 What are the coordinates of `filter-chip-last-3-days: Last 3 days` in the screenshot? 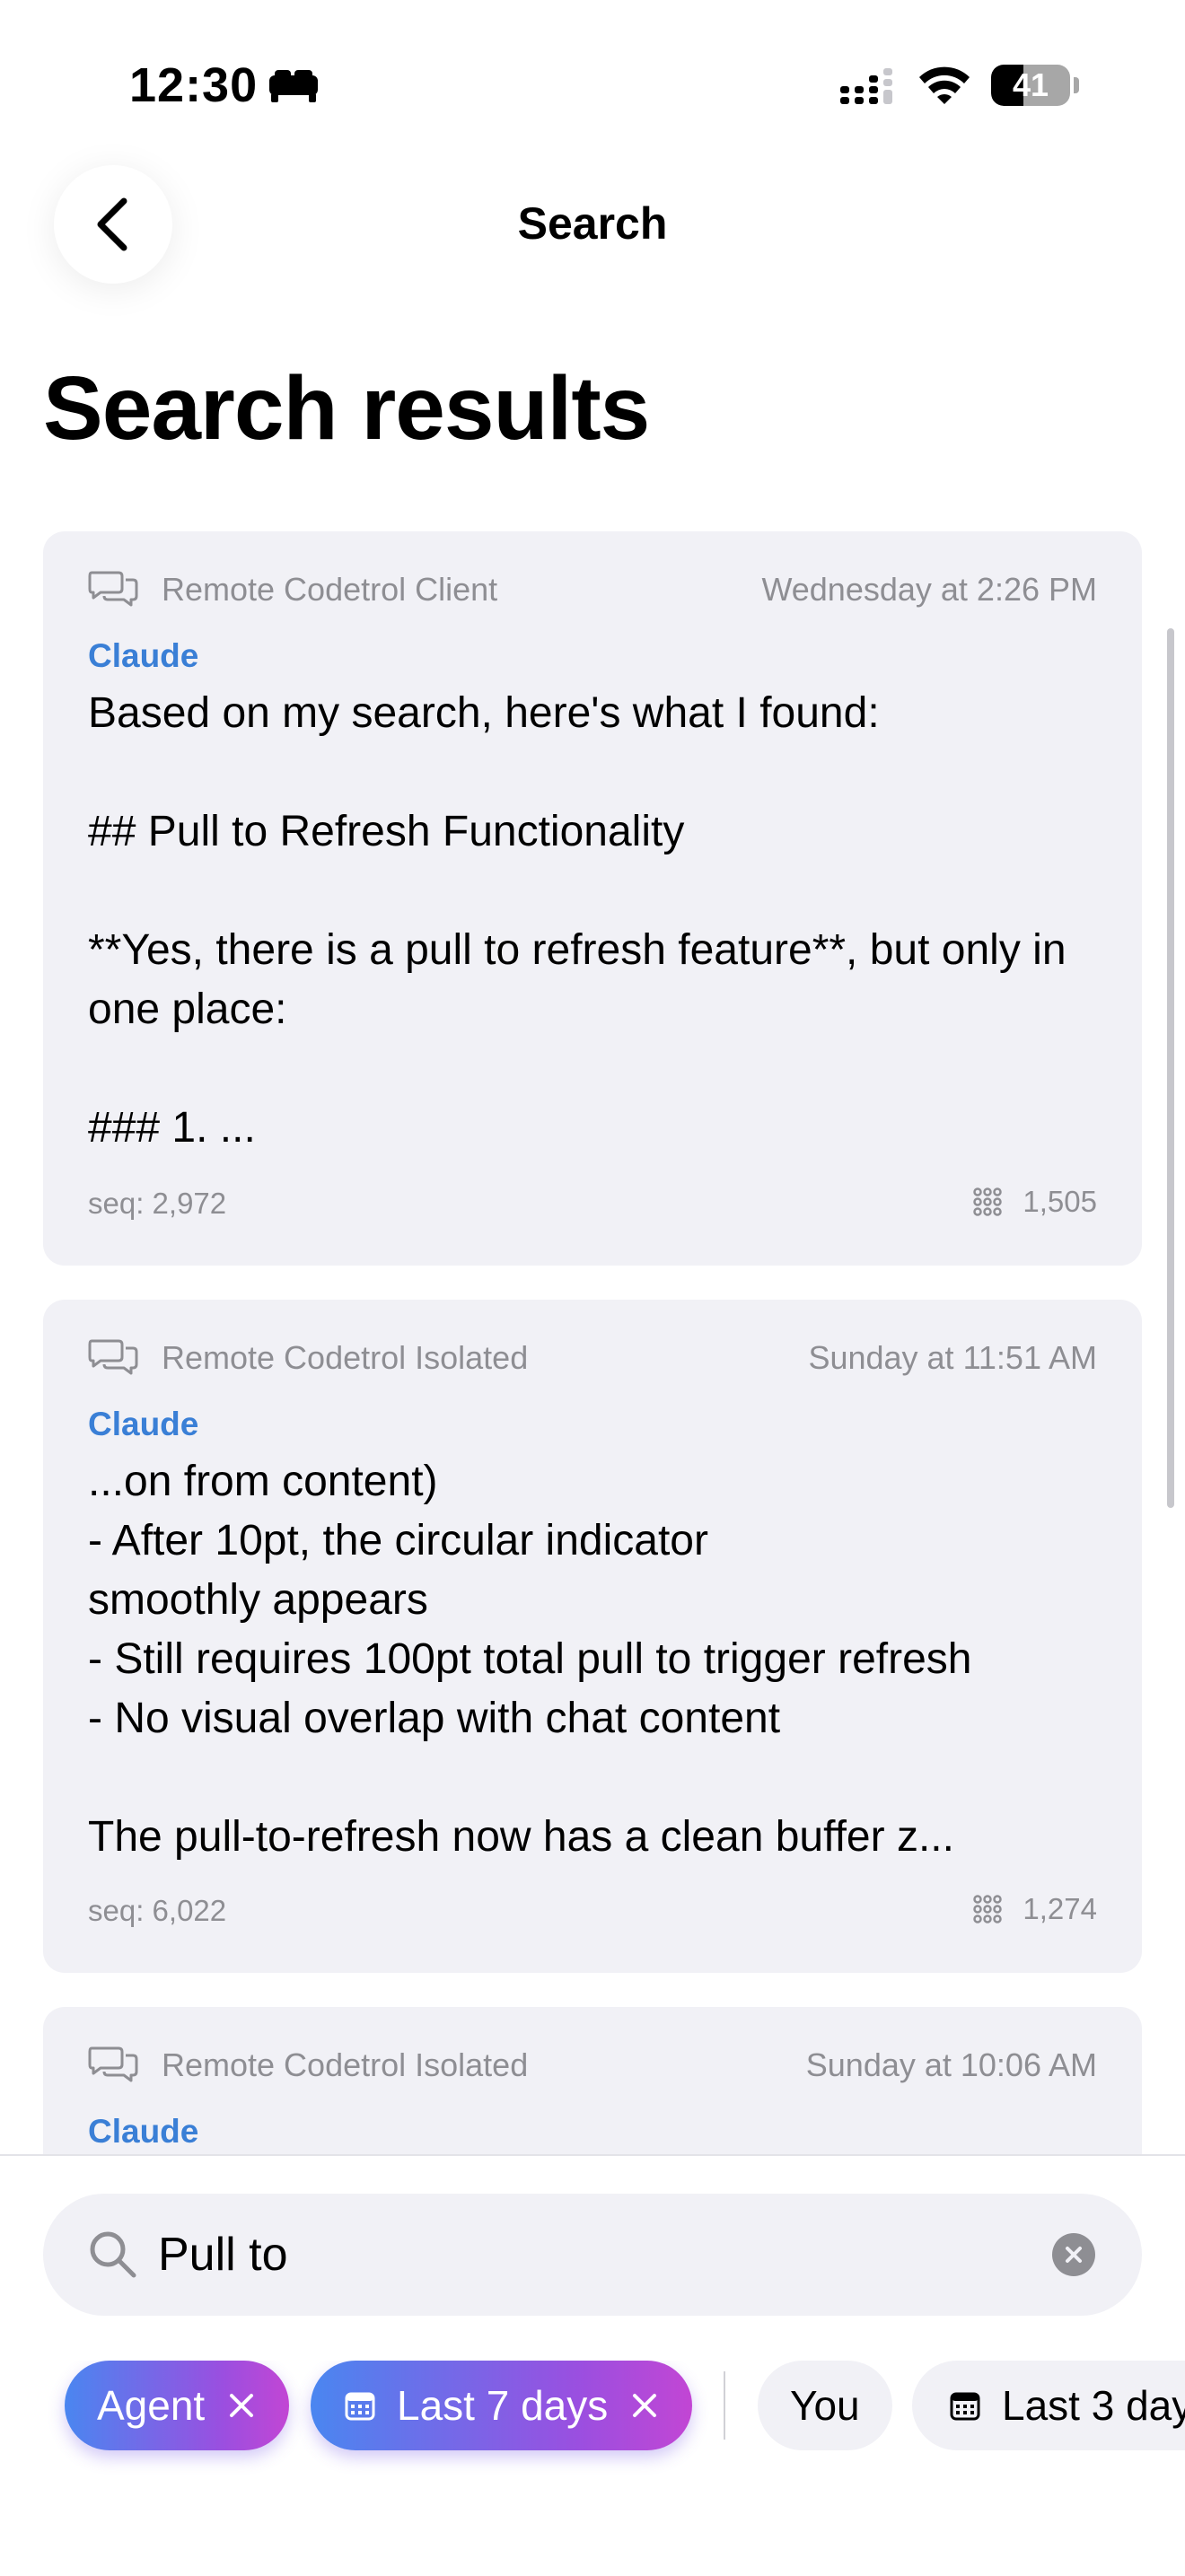 It's located at (1048, 2405).